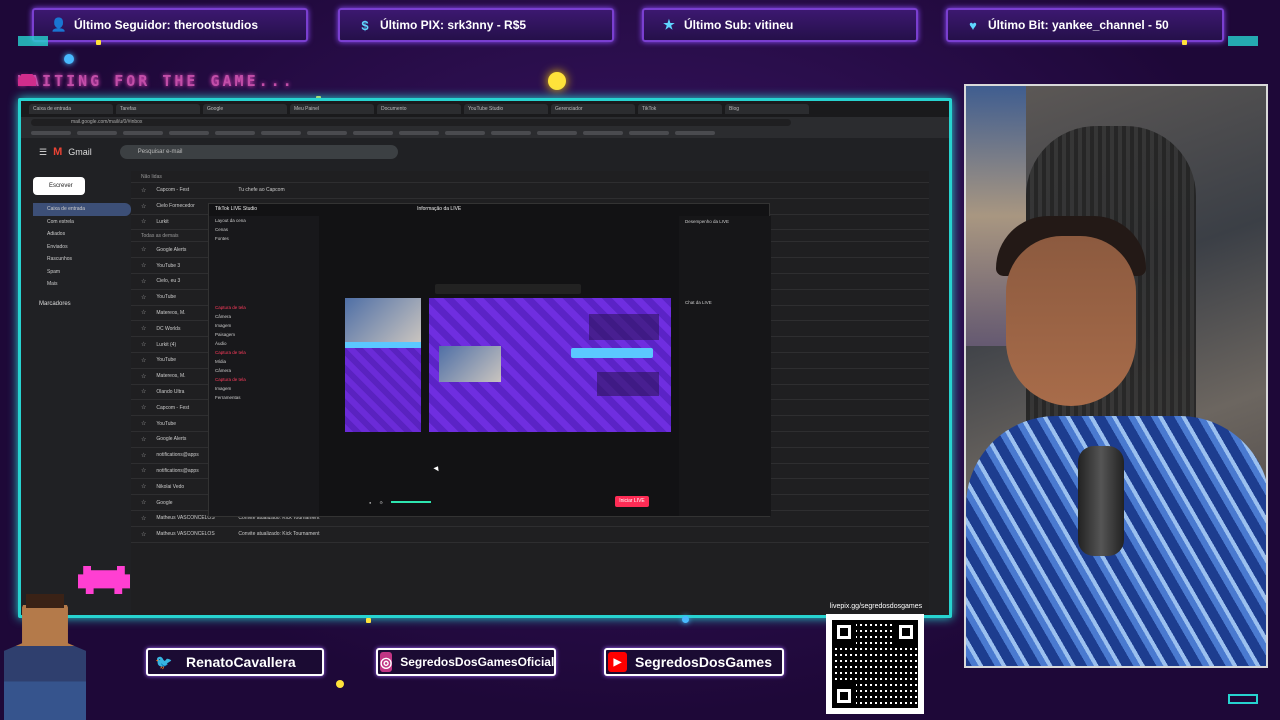 This screenshot has height=720, width=1280. Describe the element at coordinates (530, 191) in the screenshot. I see `table-row: ☆ Capcom - Fest Tu chefe ao Capcom` at that location.